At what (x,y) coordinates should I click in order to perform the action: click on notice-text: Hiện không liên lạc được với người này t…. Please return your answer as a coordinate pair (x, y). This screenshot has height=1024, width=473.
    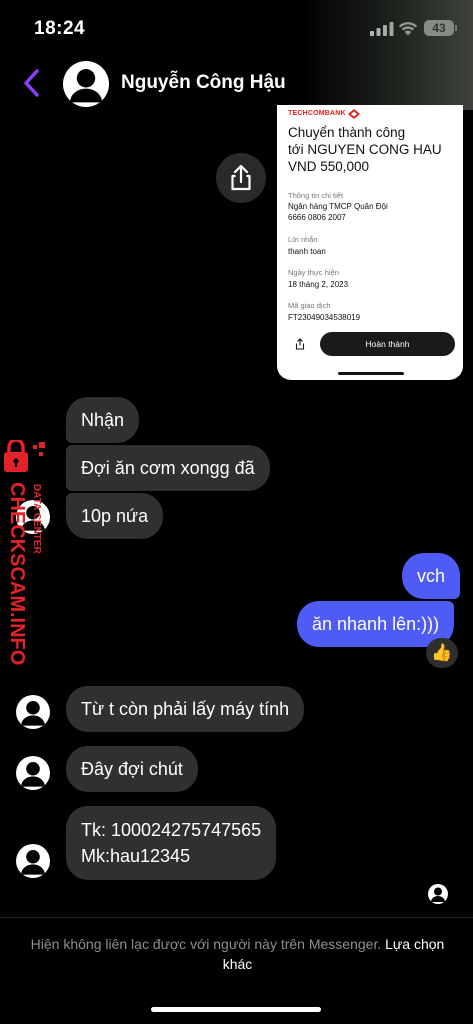
    Looking at the image, I should click on (206, 944).